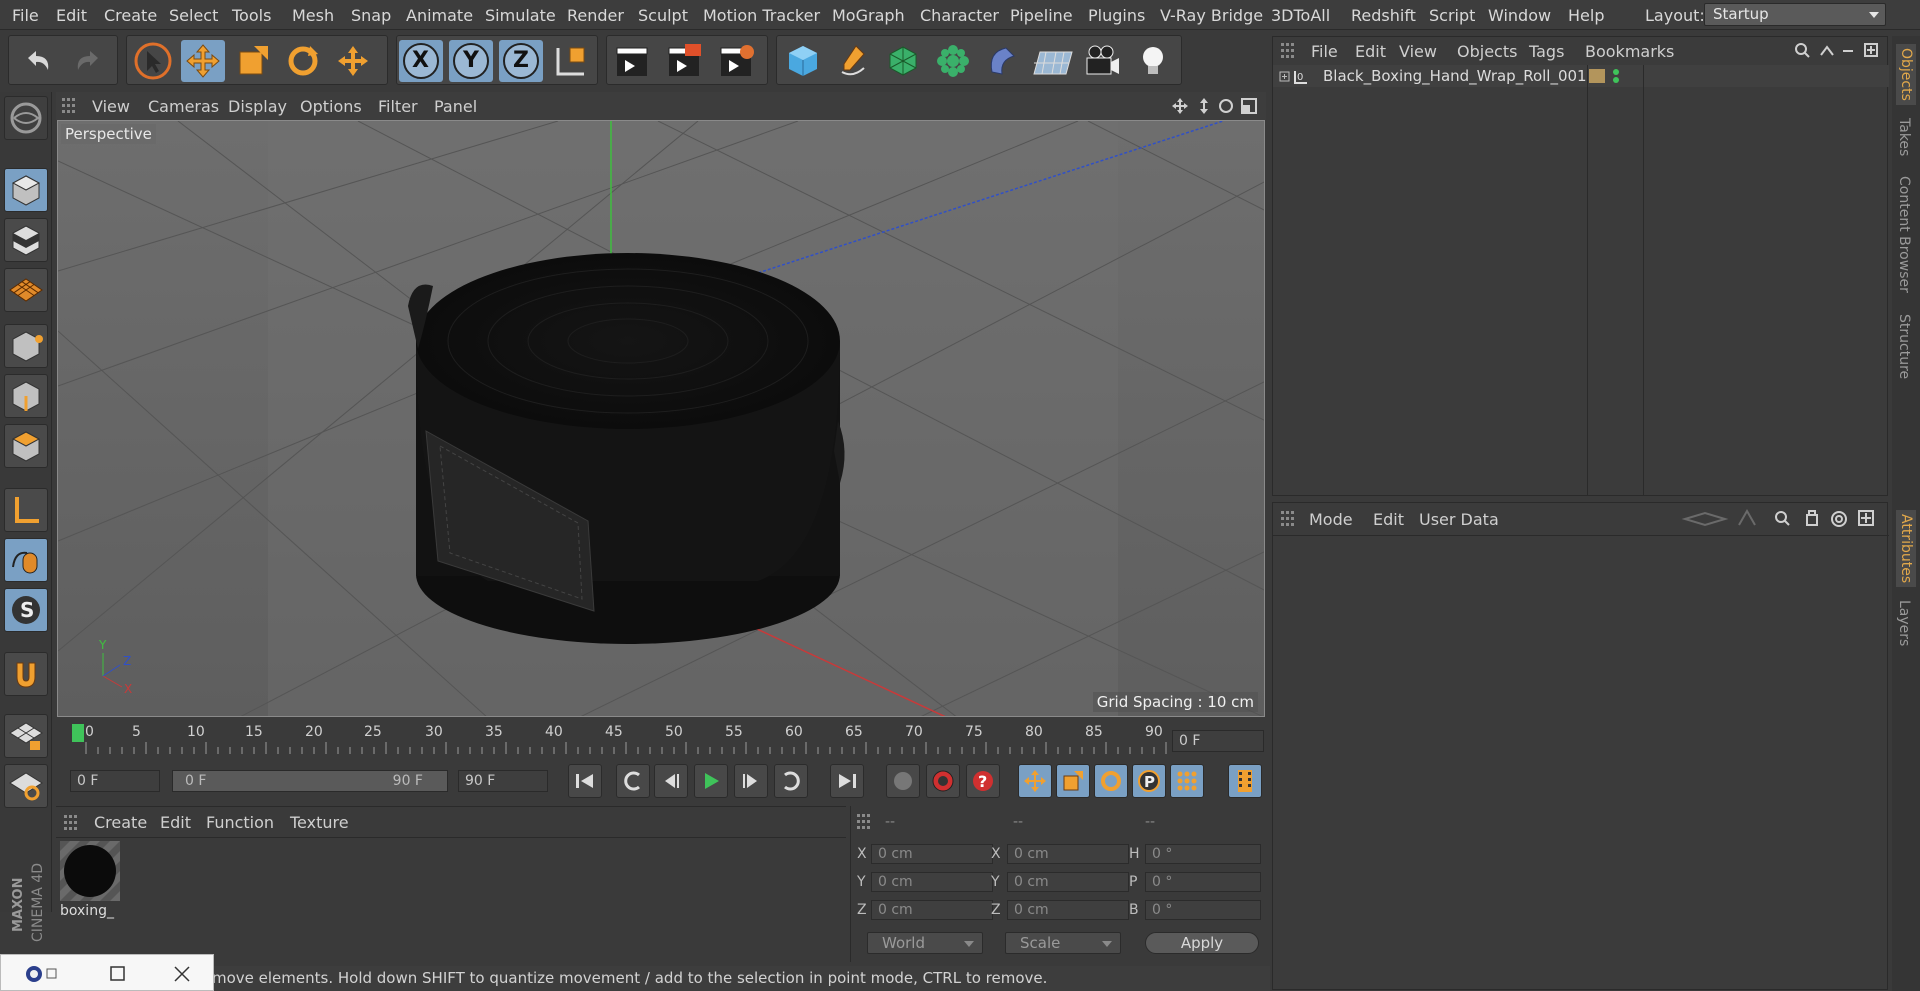 Image resolution: width=1920 pixels, height=991 pixels. Describe the element at coordinates (130, 15) in the screenshot. I see `menu-create: Create` at that location.